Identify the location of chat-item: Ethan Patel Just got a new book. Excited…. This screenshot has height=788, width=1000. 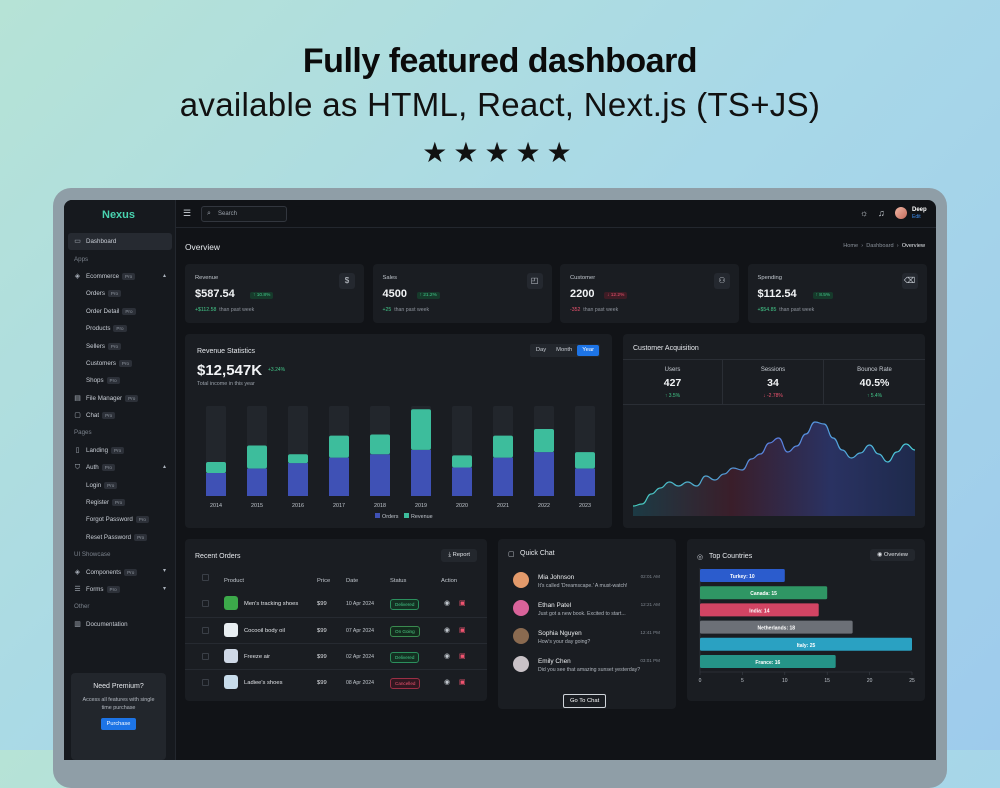
(587, 611).